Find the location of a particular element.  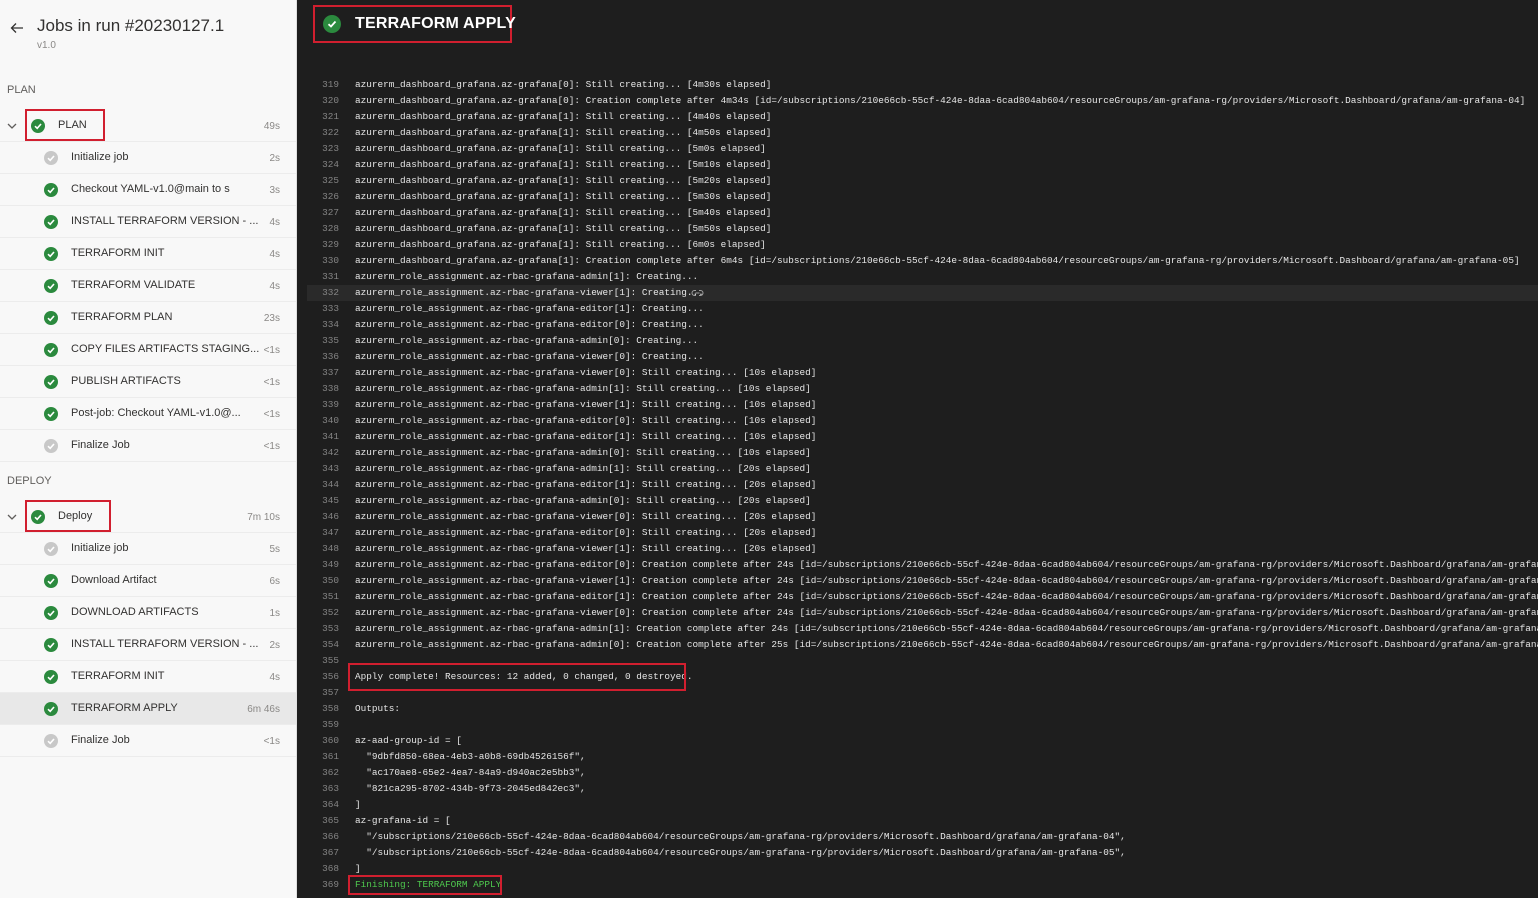

job-row: INSTALL TERRAFORM VERSION - ... 4s is located at coordinates (148, 222).